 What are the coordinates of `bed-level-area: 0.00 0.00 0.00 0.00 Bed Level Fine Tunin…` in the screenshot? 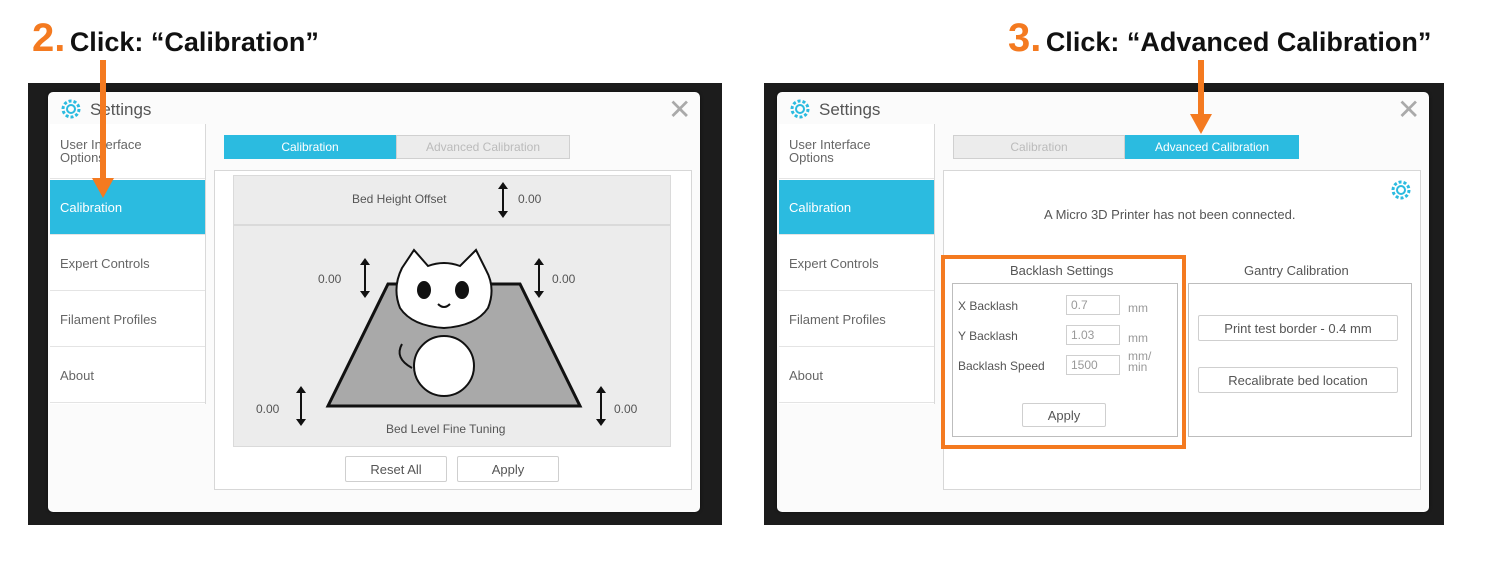 It's located at (452, 336).